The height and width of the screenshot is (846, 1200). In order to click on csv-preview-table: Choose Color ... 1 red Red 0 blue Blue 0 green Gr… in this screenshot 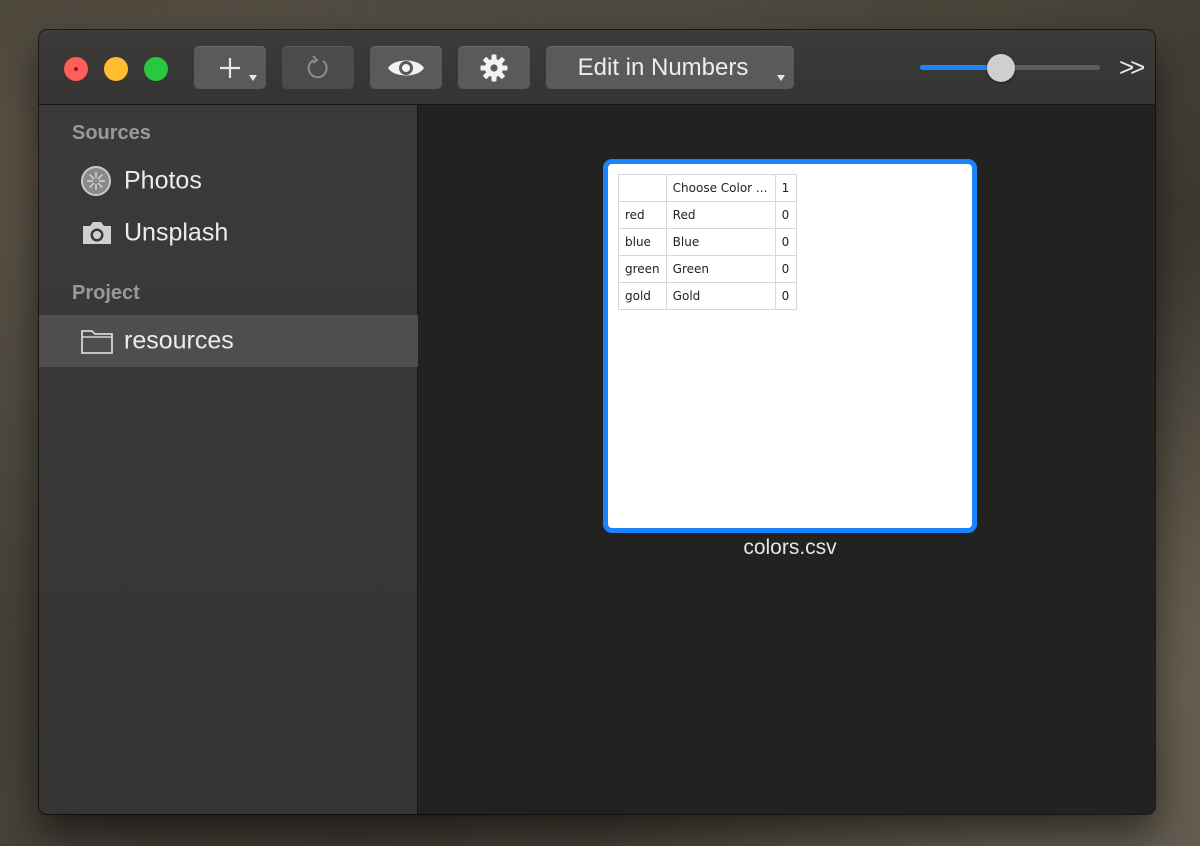, I will do `click(707, 242)`.